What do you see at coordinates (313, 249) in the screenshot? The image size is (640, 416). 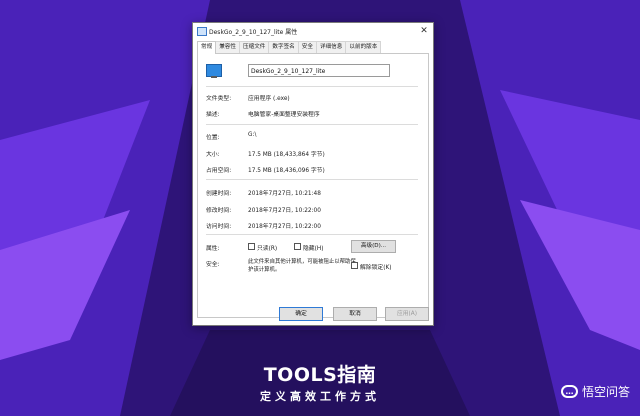 I see `hidden-label: 隐藏(H)` at bounding box center [313, 249].